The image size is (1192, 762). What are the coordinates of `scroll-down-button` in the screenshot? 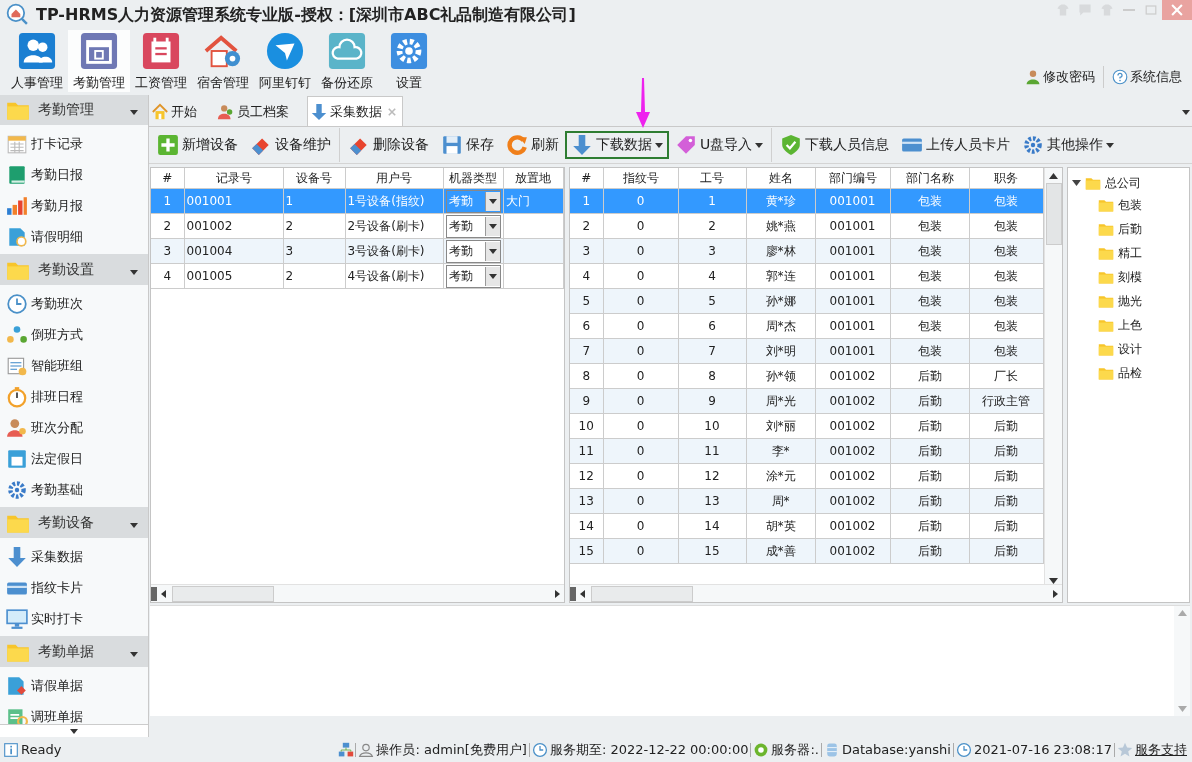 It's located at (74, 730).